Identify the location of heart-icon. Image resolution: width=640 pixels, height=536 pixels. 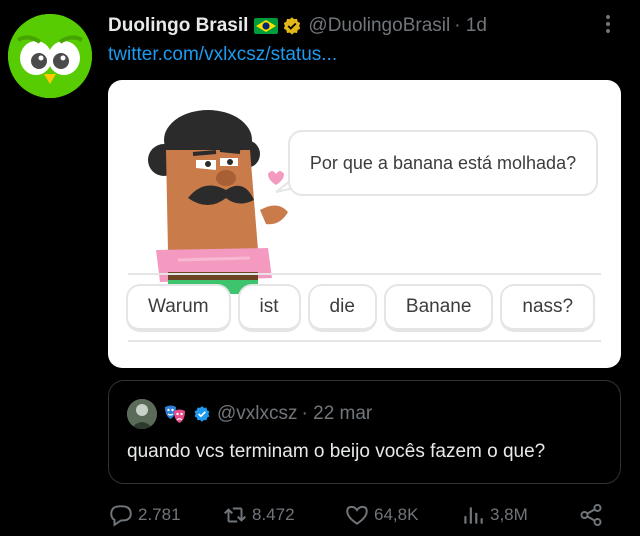
(357, 515).